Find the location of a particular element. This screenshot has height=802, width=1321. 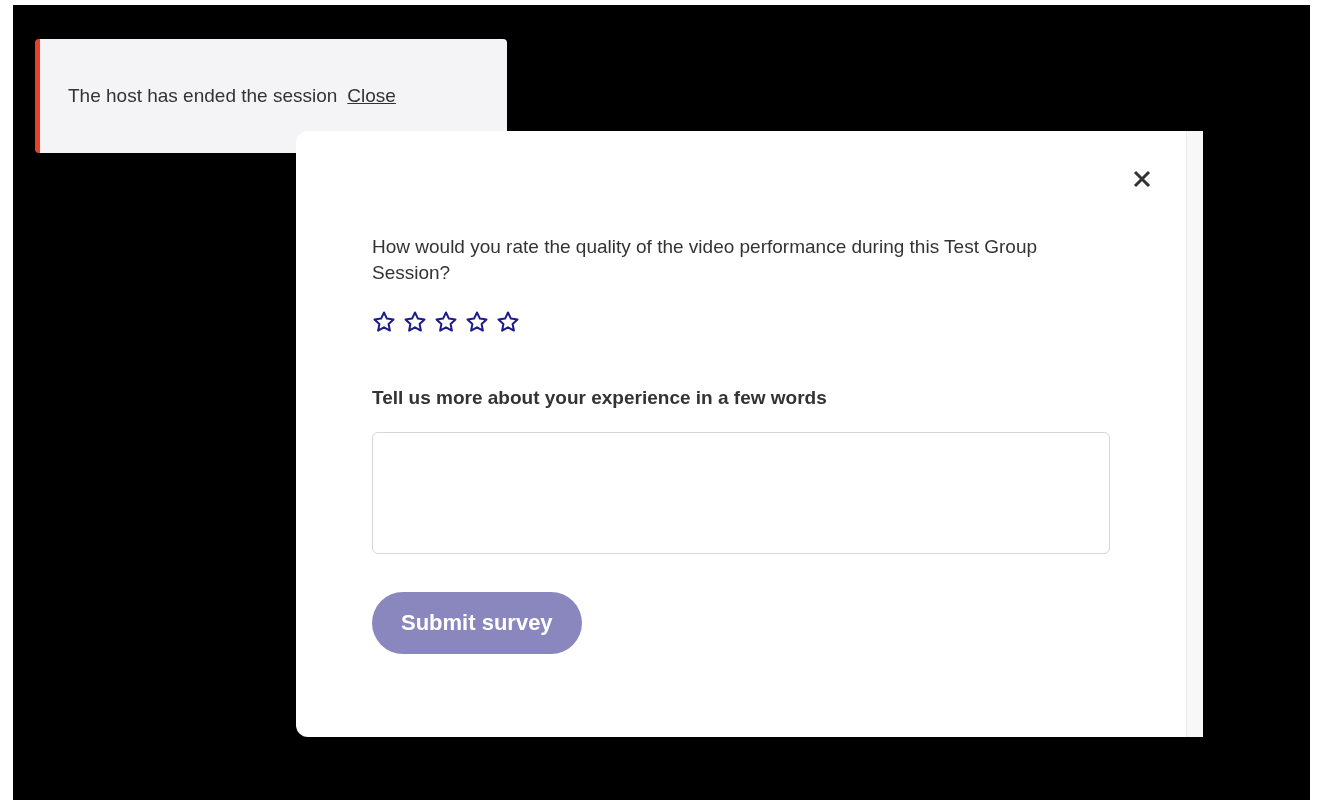

scrollbar is located at coordinates (1194, 434).